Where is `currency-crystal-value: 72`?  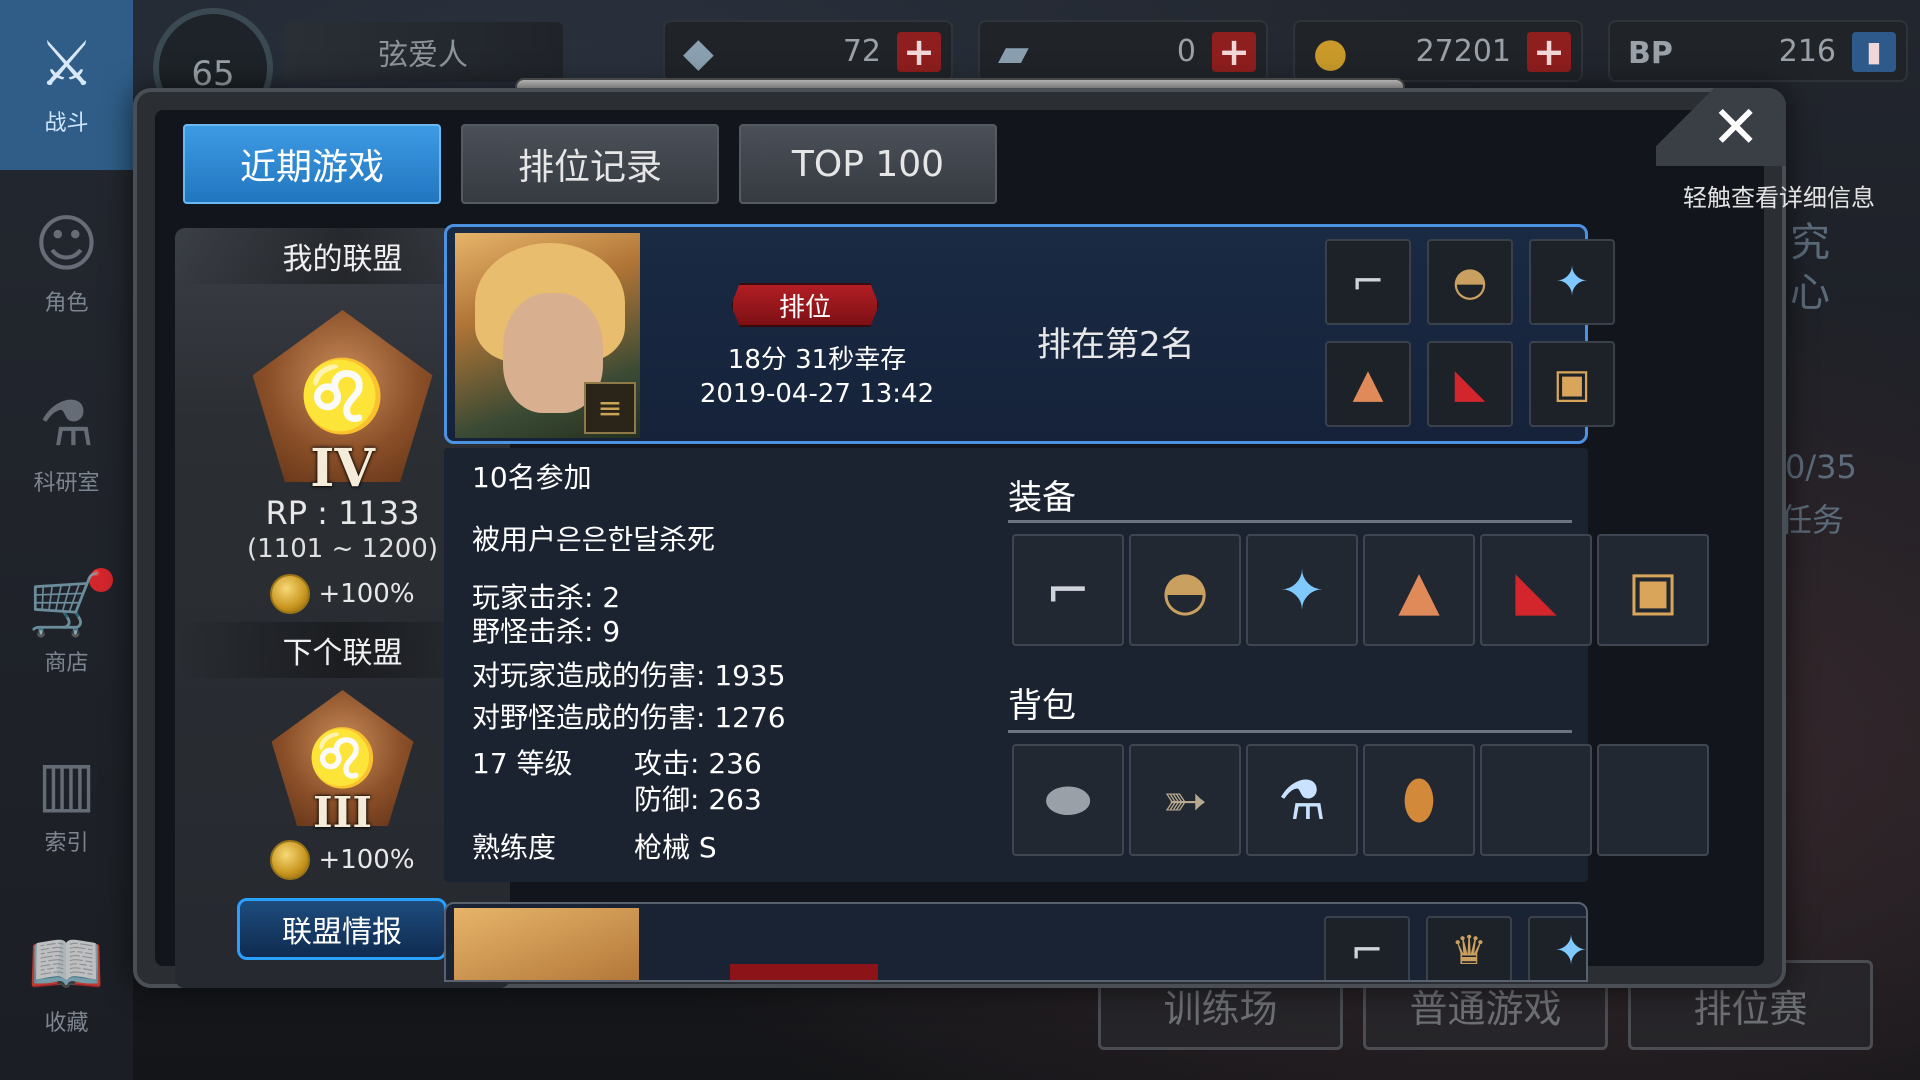
currency-crystal-value: 72 is located at coordinates (861, 51).